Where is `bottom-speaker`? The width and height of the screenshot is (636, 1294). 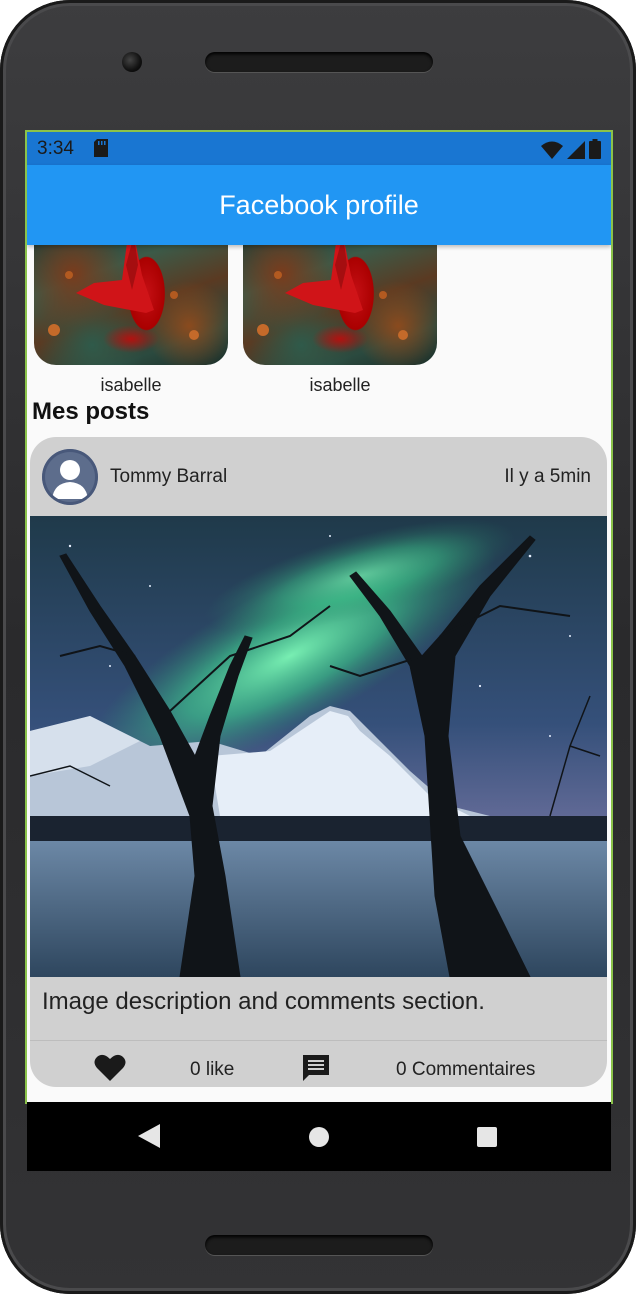
bottom-speaker is located at coordinates (319, 1245).